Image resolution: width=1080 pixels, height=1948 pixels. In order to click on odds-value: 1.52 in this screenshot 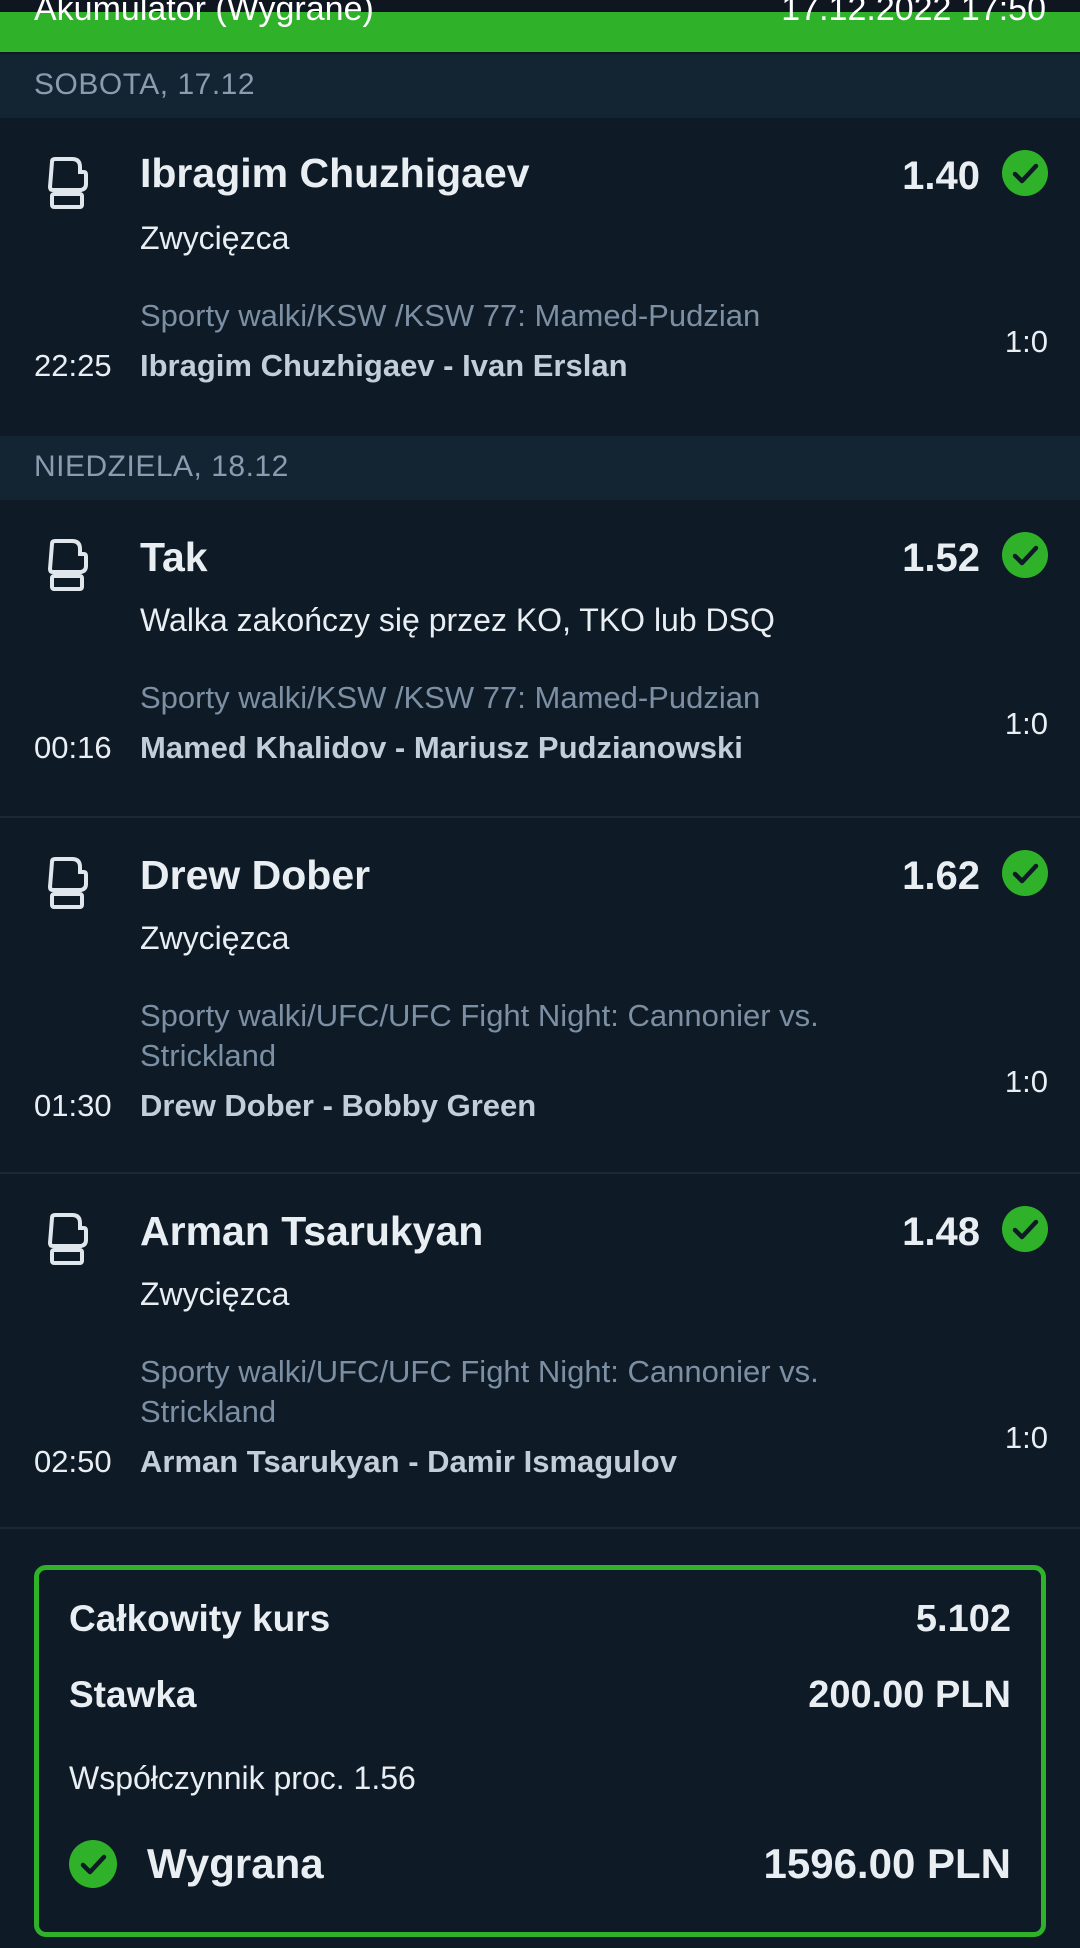, I will do `click(941, 558)`.